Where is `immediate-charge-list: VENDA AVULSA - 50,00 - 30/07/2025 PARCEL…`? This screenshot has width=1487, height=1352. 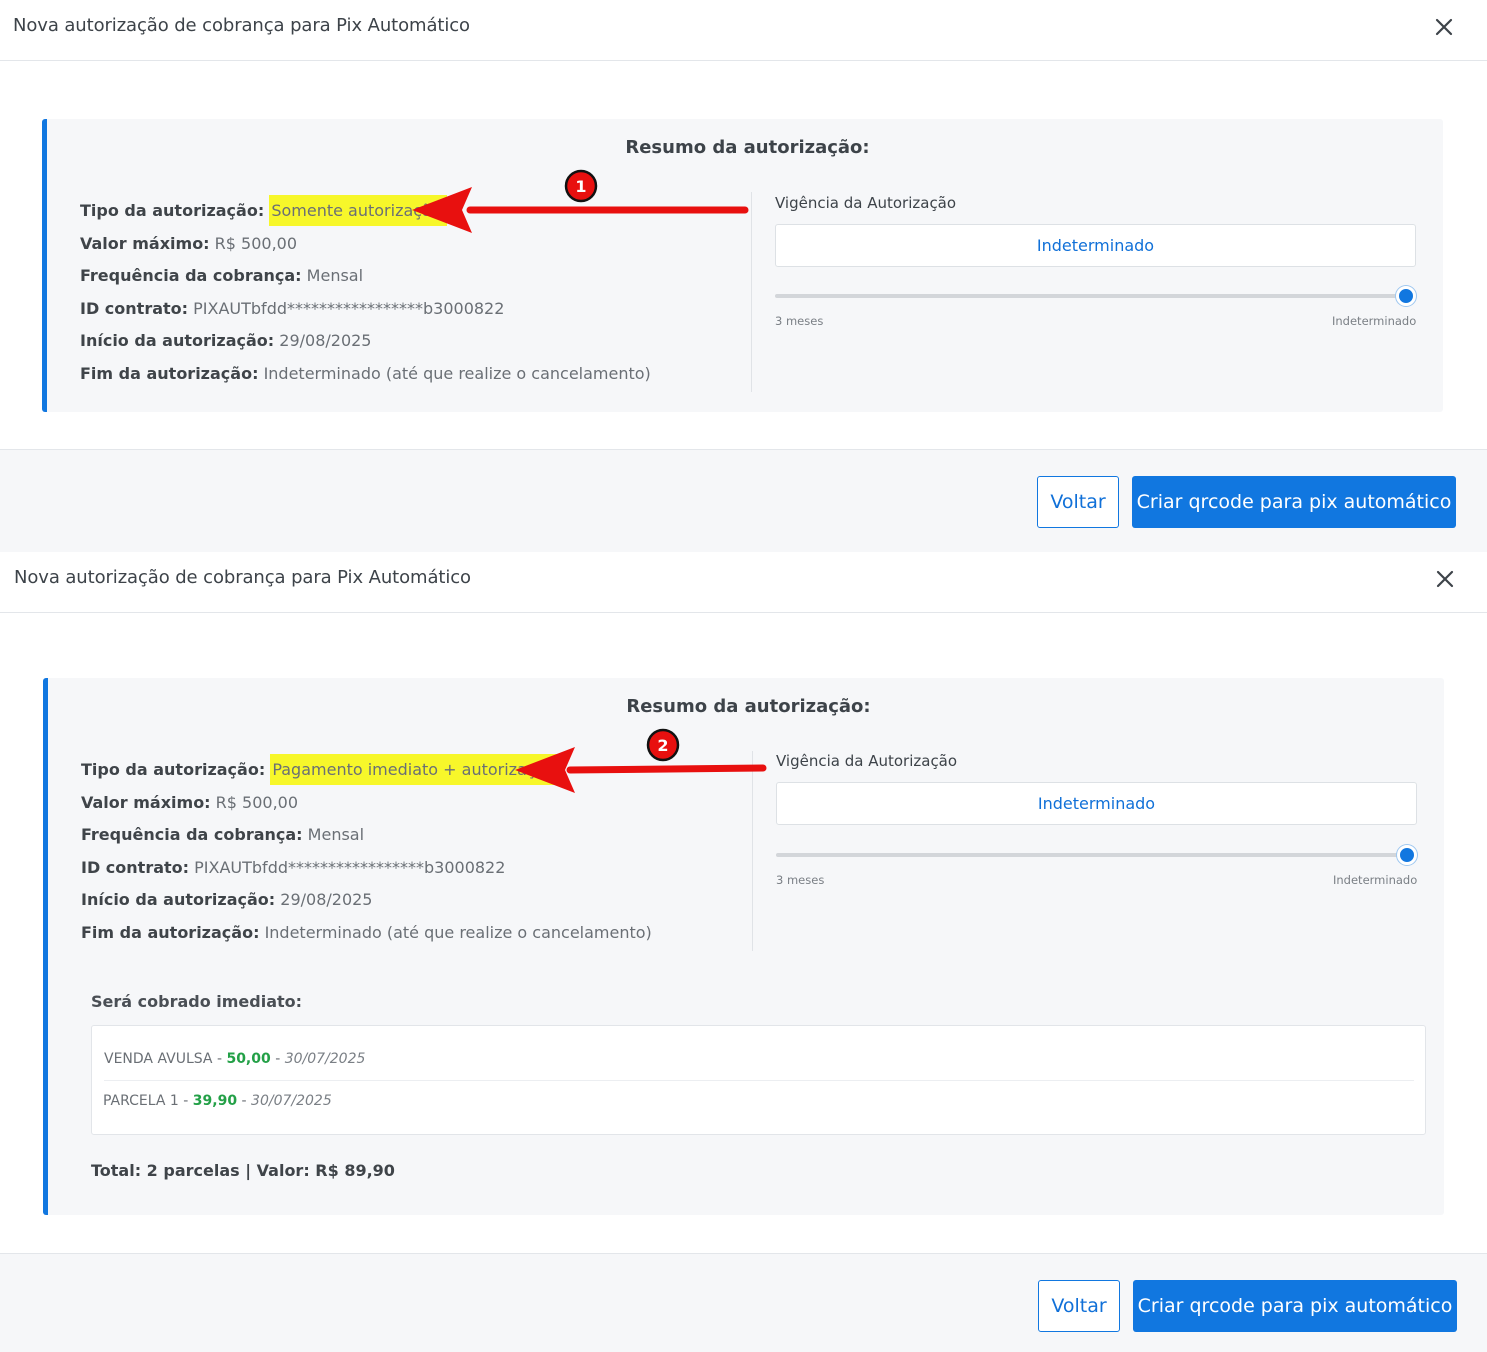 immediate-charge-list: VENDA AVULSA - 50,00 - 30/07/2025 PARCEL… is located at coordinates (758, 1080).